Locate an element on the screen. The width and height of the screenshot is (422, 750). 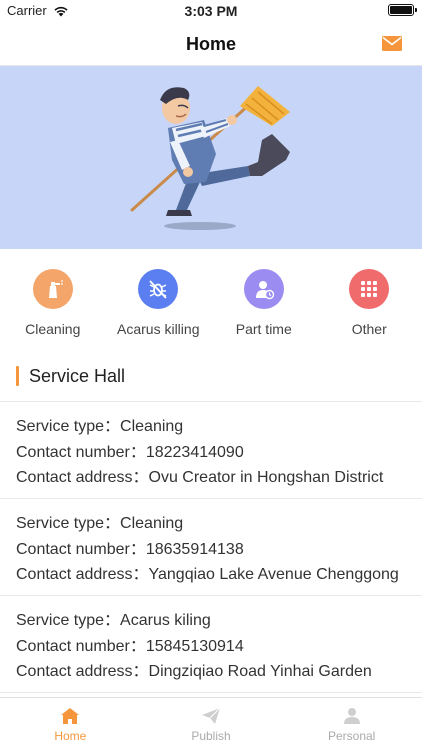
section-header: Service Hall is located at coordinates (70, 376).